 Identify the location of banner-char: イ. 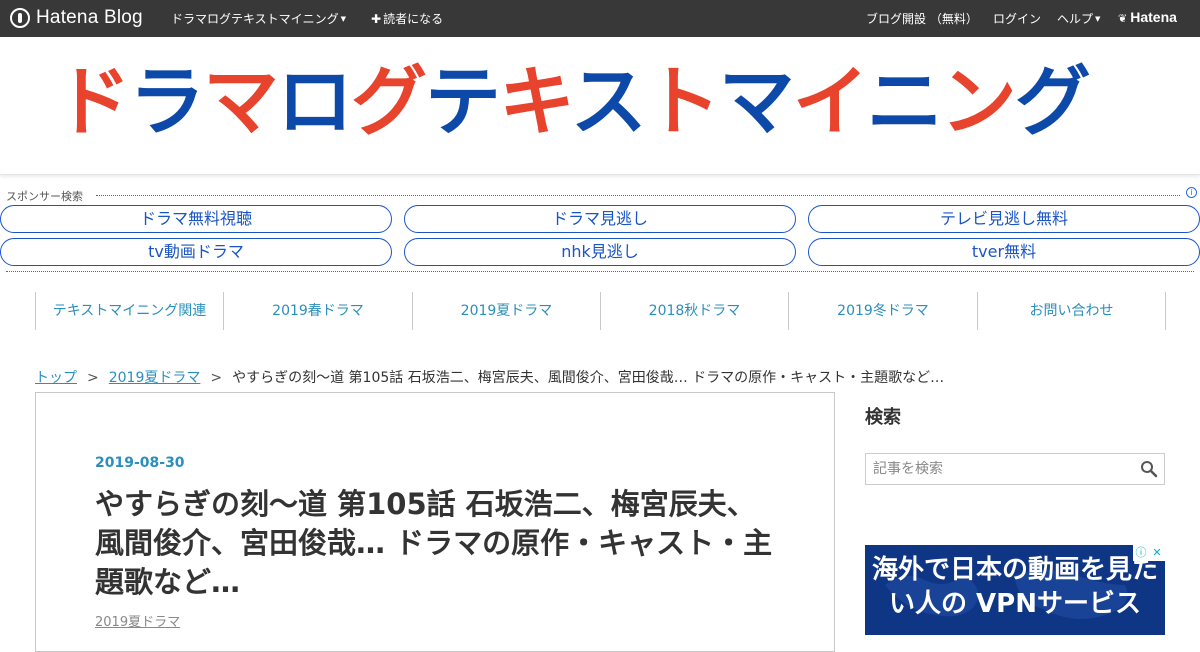
(830, 101).